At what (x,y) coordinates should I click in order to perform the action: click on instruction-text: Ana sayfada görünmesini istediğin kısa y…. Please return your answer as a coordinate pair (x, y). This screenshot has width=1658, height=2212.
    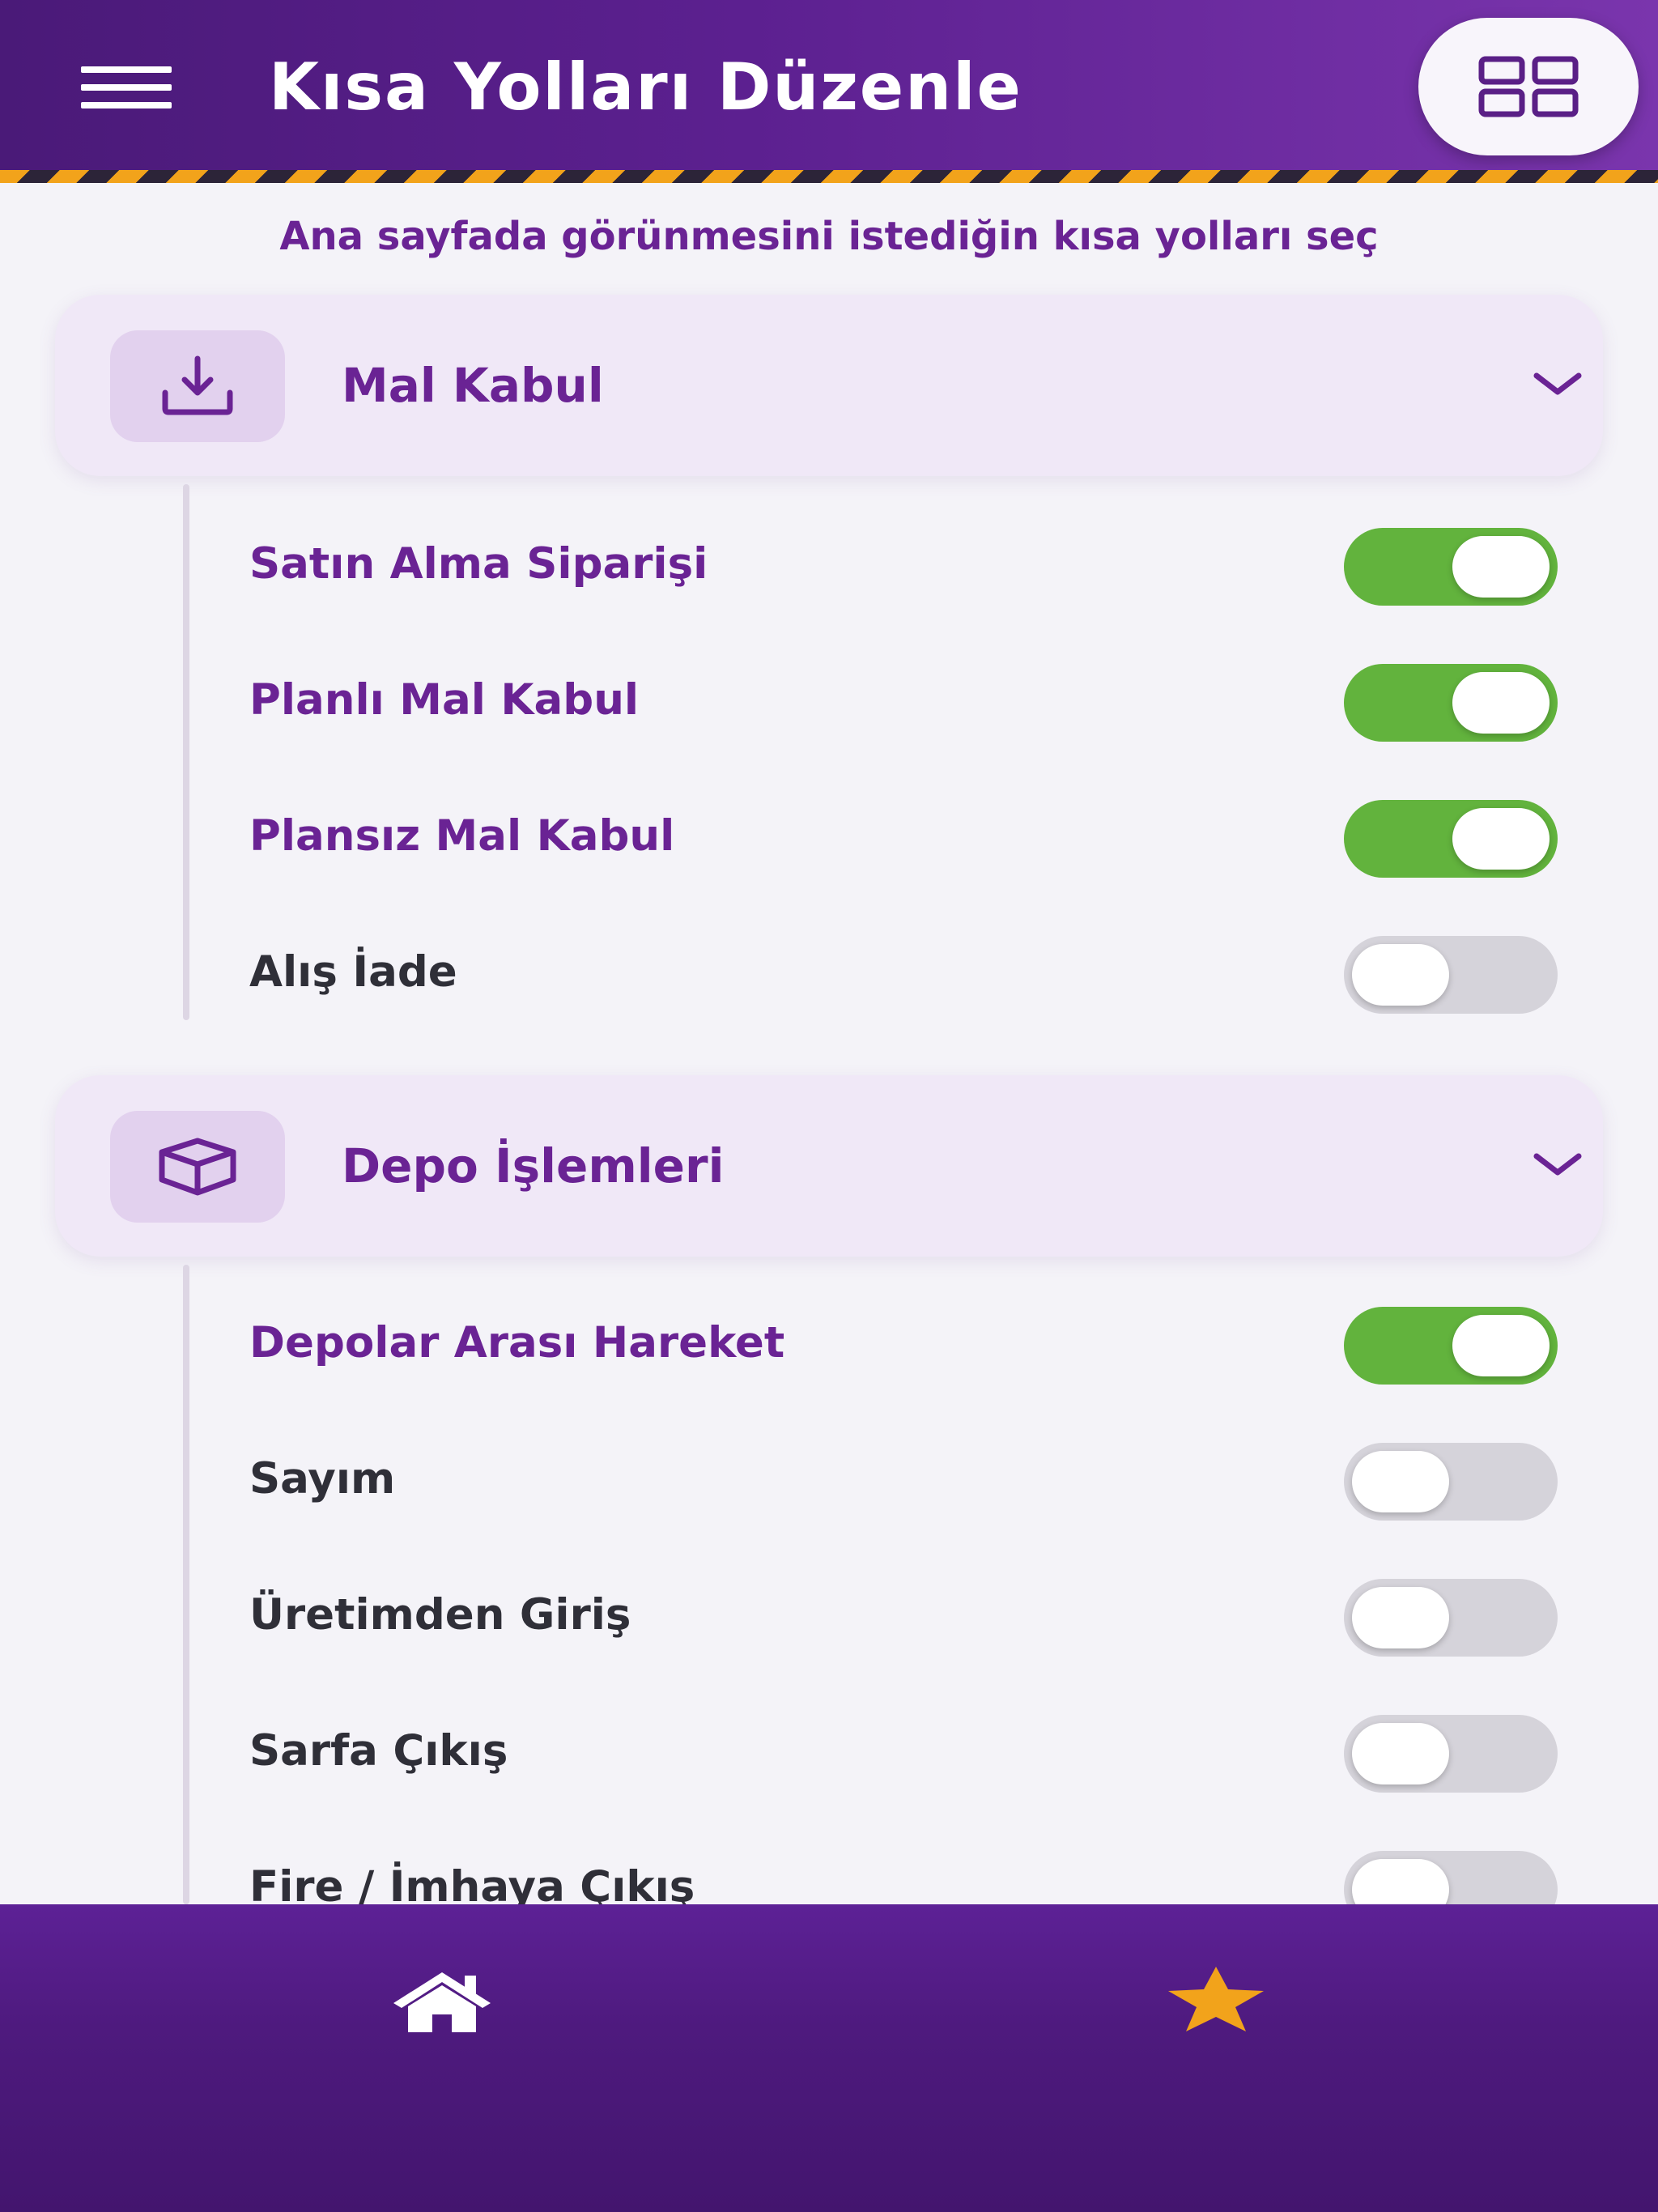
    Looking at the image, I should click on (829, 236).